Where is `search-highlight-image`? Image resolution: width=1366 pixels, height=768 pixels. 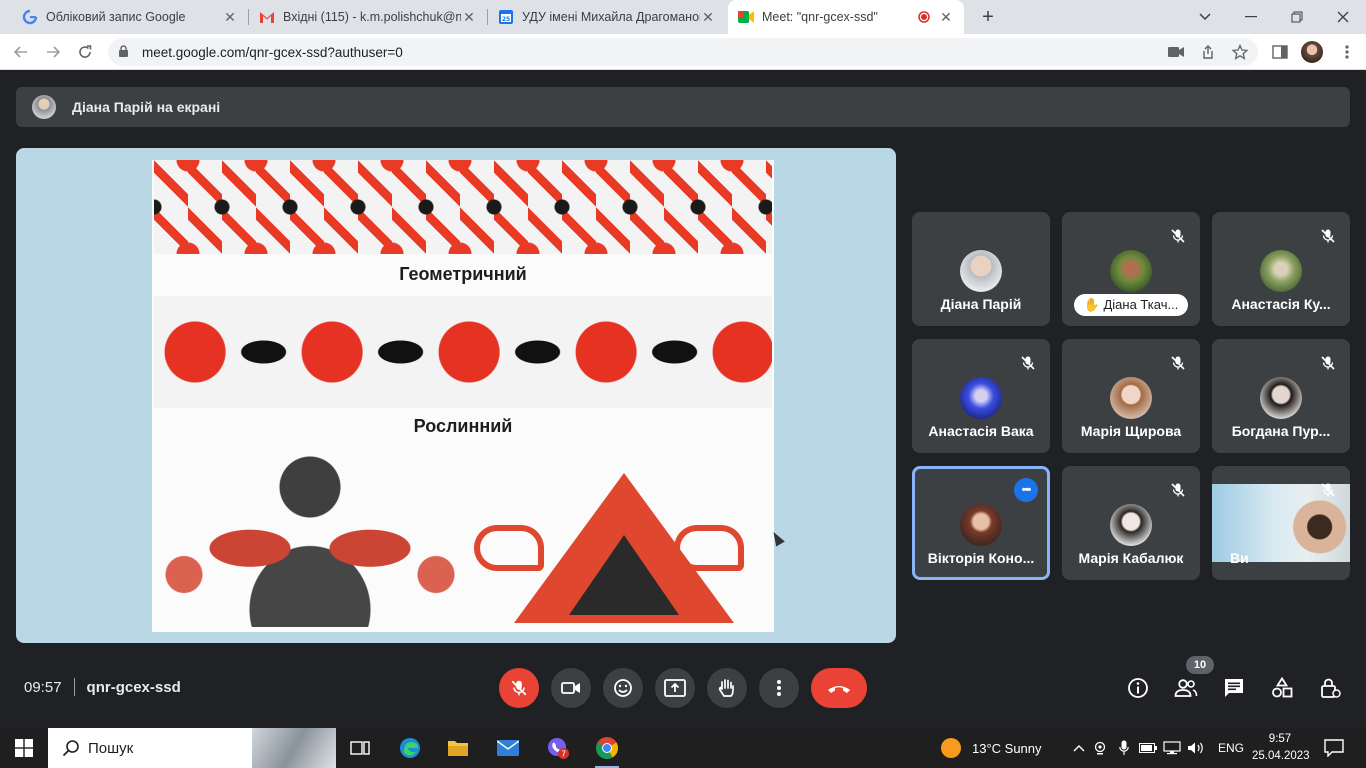 search-highlight-image is located at coordinates (294, 748).